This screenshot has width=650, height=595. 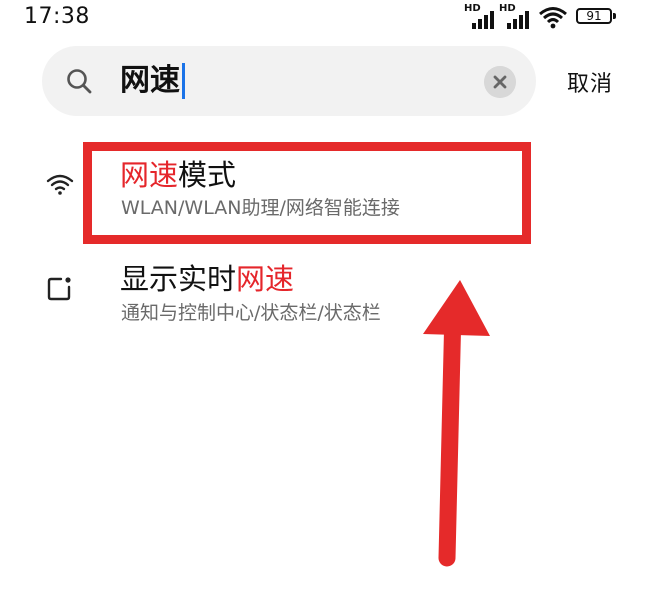 What do you see at coordinates (60, 184) in the screenshot?
I see `wifi-icon` at bounding box center [60, 184].